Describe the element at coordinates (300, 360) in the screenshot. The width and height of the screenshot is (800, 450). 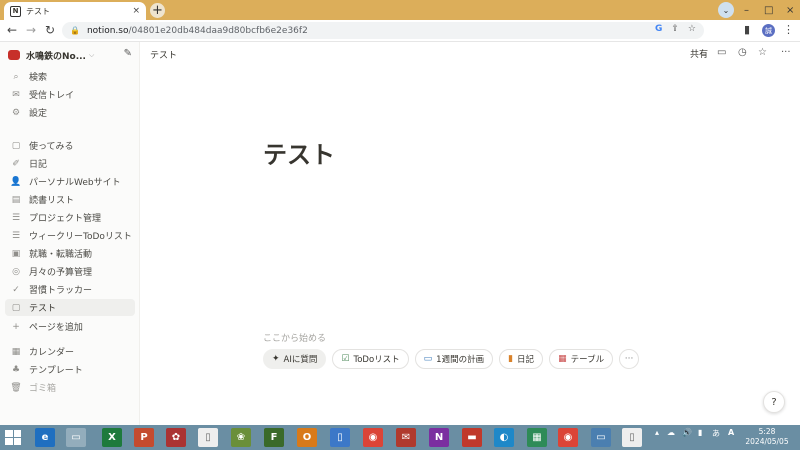
I see `chip-label: AIに質問` at that location.